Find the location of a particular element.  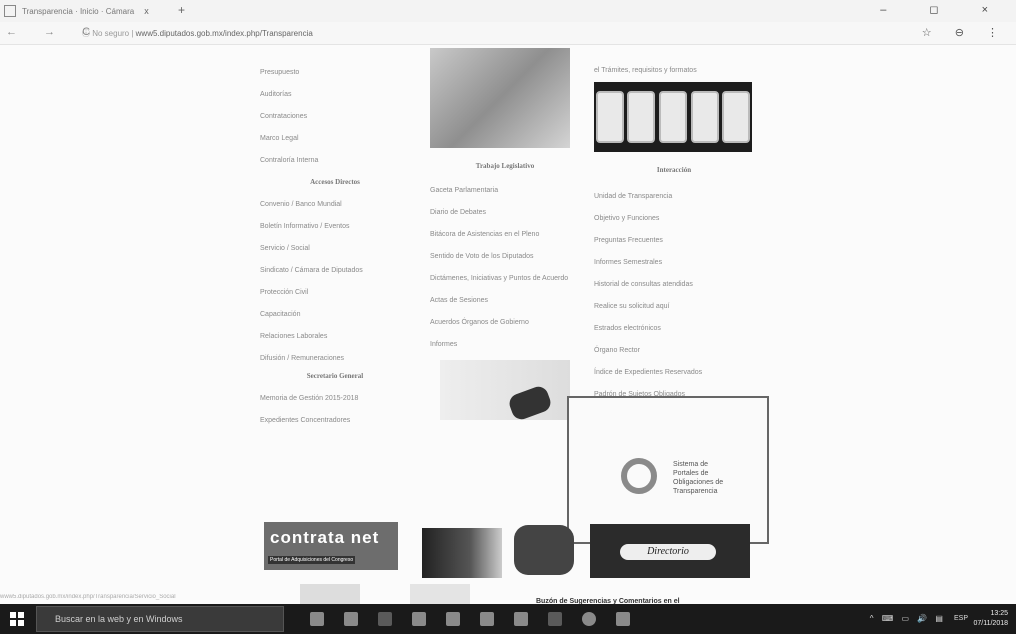

notes-icon is located at coordinates (623, 619).